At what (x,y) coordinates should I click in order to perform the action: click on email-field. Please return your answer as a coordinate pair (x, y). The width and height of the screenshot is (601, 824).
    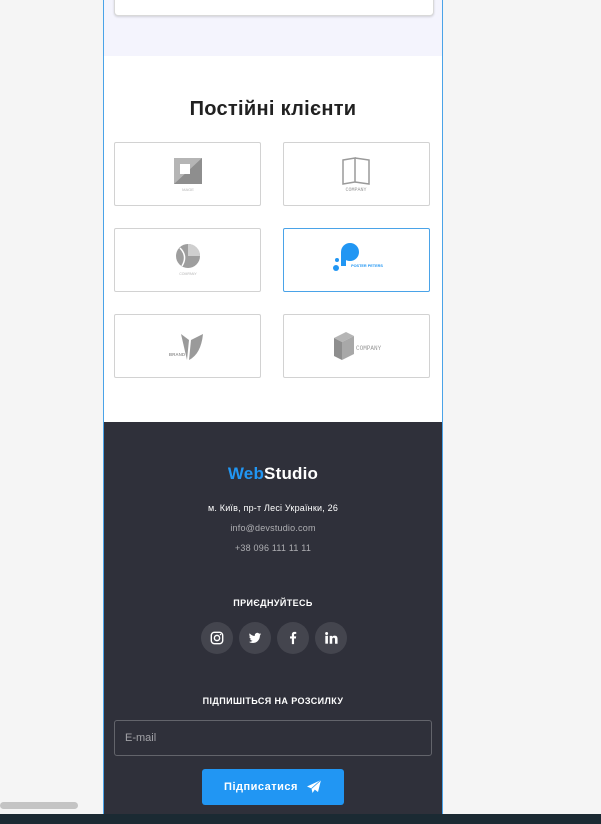
    Looking at the image, I should click on (273, 738).